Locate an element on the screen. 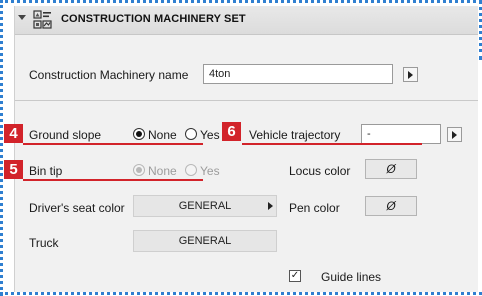 Image resolution: width=482 pixels, height=296 pixels. ground-slope-yes-label: Yes is located at coordinates (210, 135).